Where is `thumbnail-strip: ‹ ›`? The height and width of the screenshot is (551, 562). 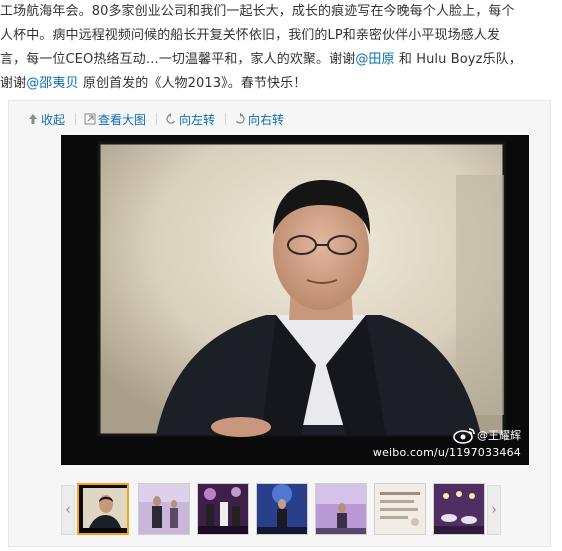 thumbnail-strip: ‹ › is located at coordinates (280, 509).